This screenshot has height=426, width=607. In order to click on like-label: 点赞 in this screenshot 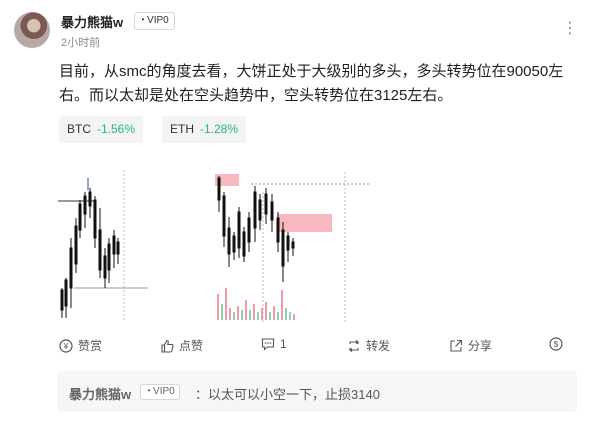, I will do `click(191, 346)`.